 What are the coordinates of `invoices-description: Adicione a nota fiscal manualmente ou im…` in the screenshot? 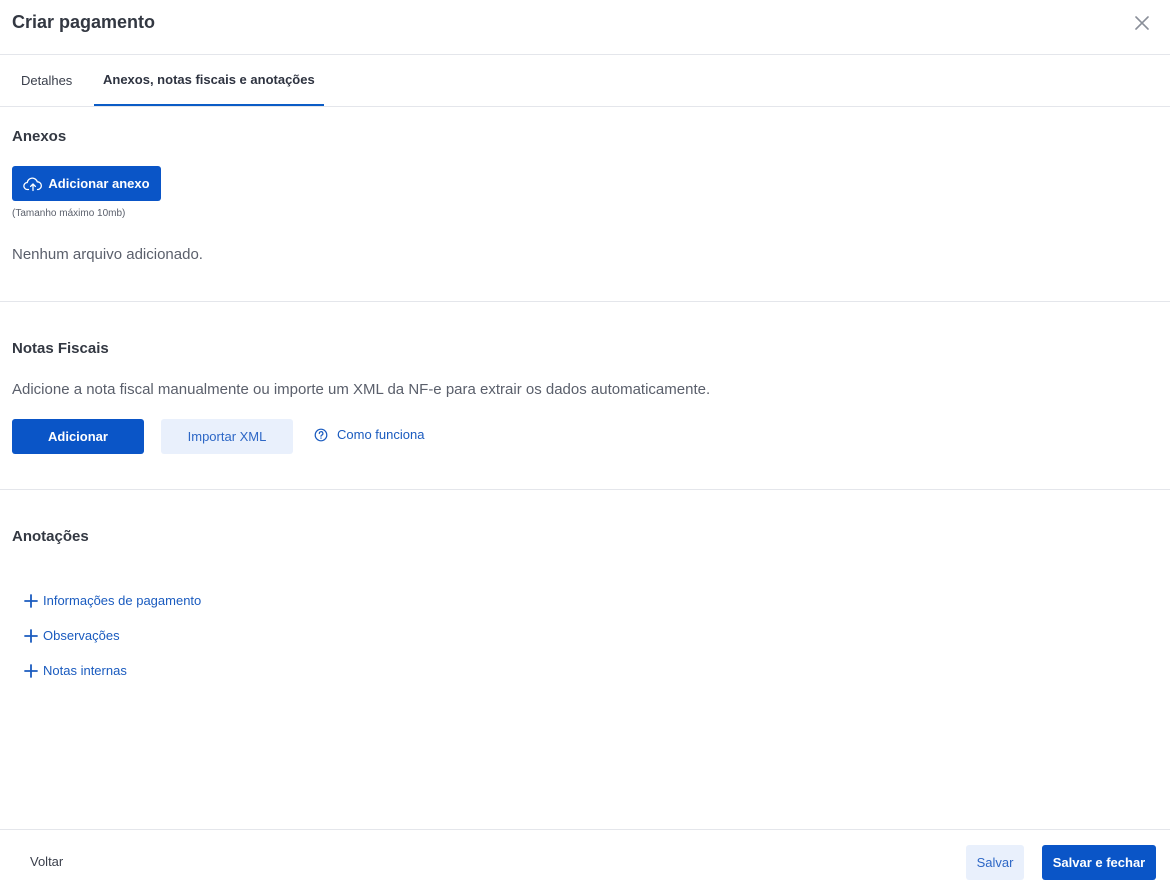 It's located at (361, 389).